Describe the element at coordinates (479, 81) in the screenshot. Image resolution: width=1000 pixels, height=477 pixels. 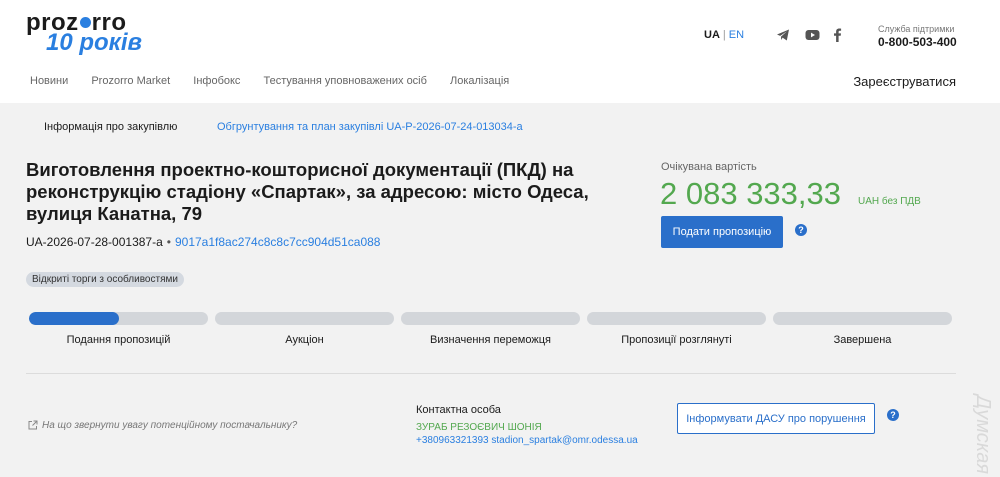
I see `nav-localization: Локалізація` at that location.